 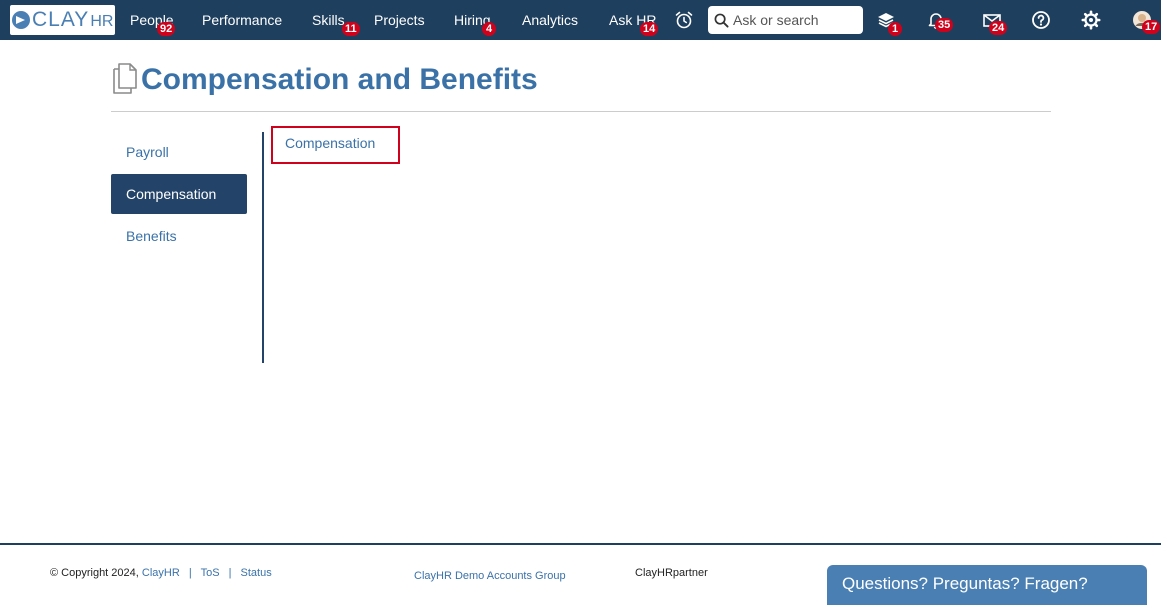 I want to click on messages-button: 24, so click(x=994, y=21).